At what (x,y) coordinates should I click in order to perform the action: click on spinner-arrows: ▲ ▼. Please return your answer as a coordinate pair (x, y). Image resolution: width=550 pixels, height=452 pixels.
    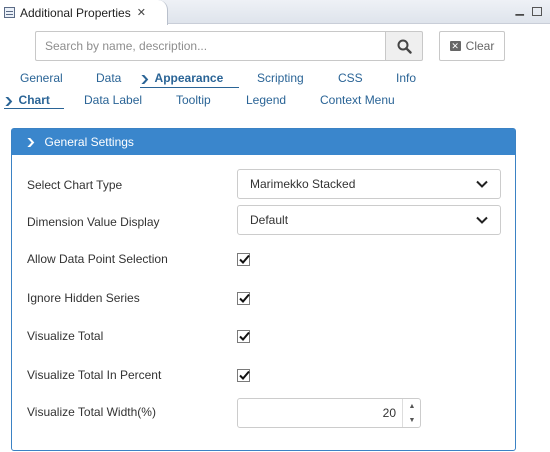
    Looking at the image, I should click on (411, 413).